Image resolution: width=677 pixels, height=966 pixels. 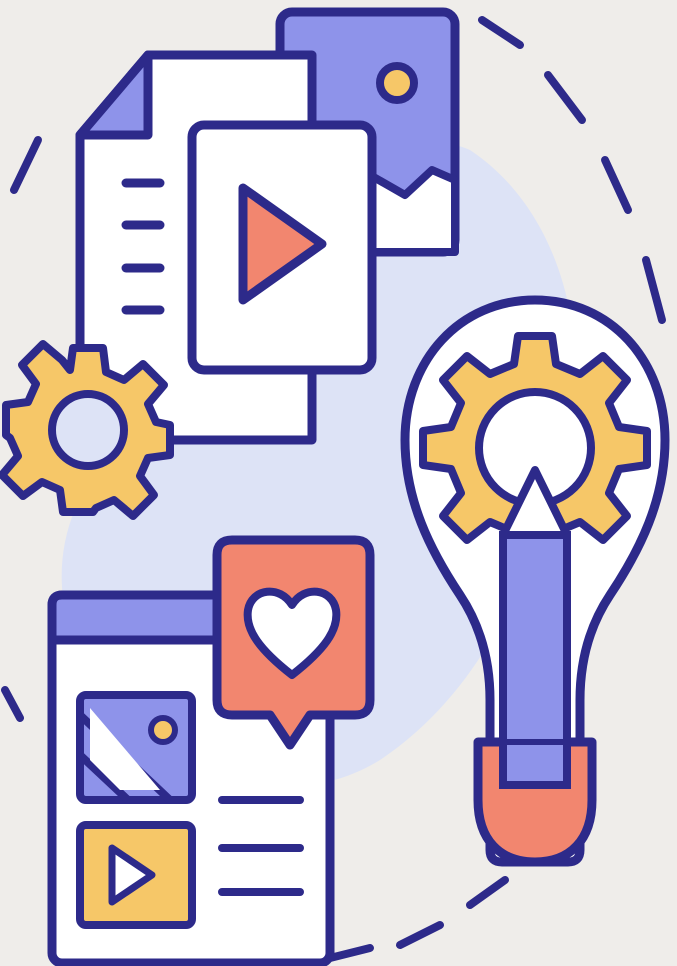 What do you see at coordinates (136, 747) in the screenshot?
I see `image-thumbnail-icon` at bounding box center [136, 747].